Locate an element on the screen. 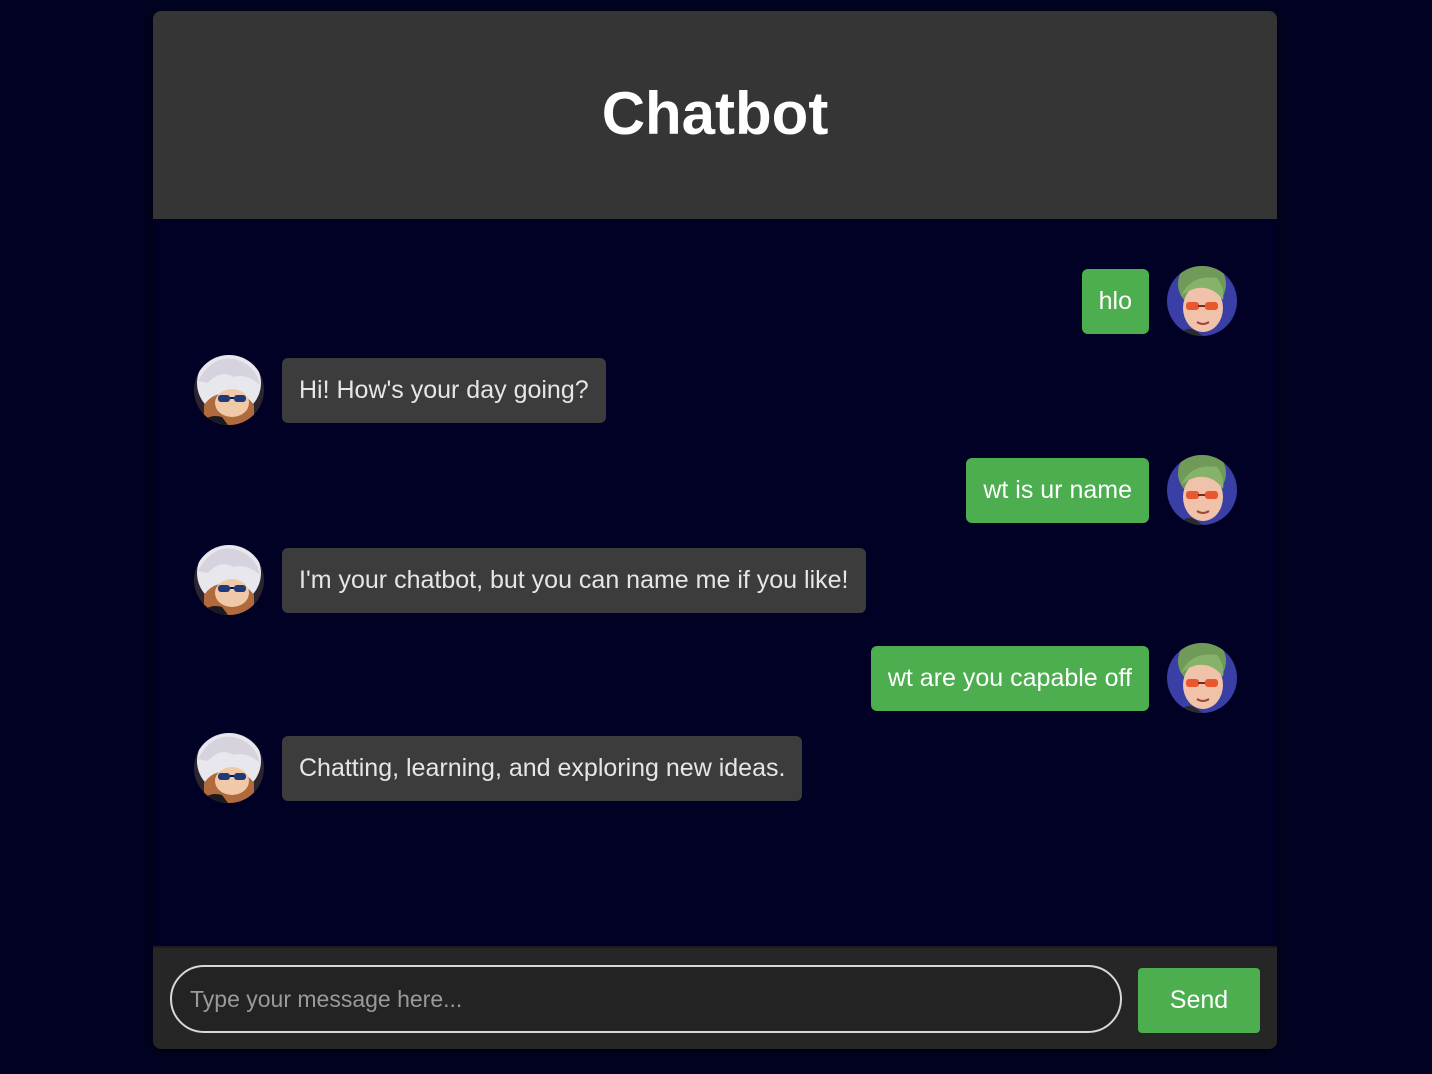  message-row-user: hlo is located at coordinates (1159, 301).